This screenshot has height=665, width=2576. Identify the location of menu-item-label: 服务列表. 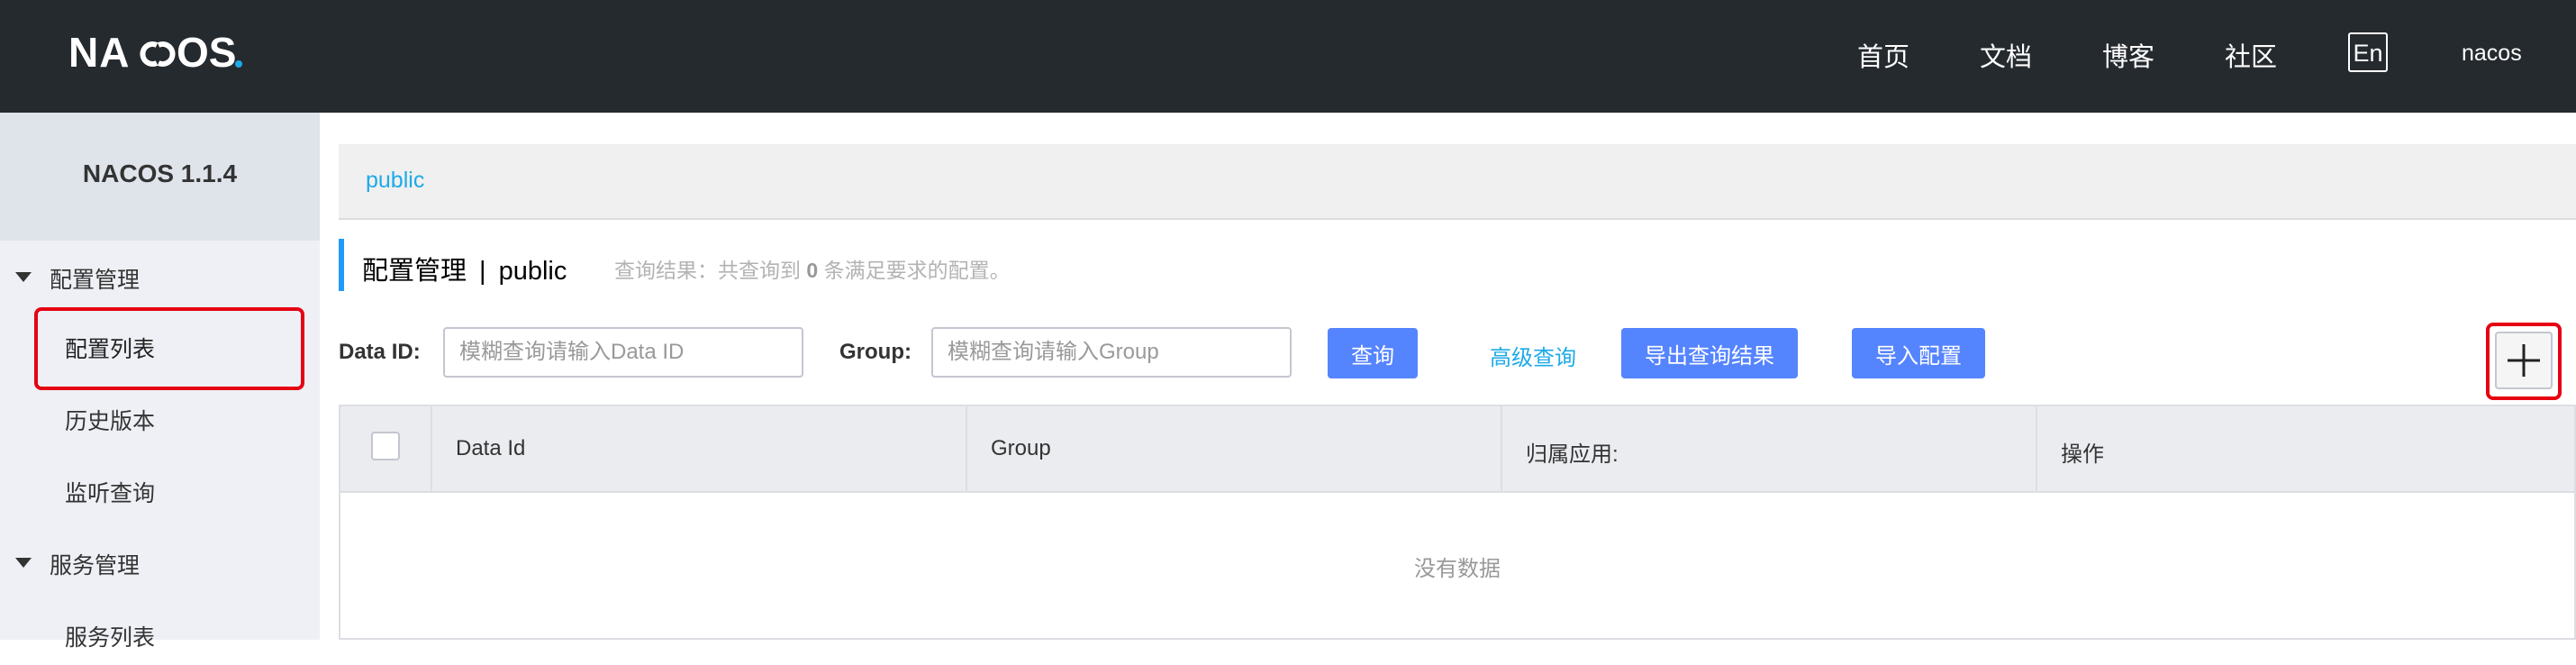
(110, 638).